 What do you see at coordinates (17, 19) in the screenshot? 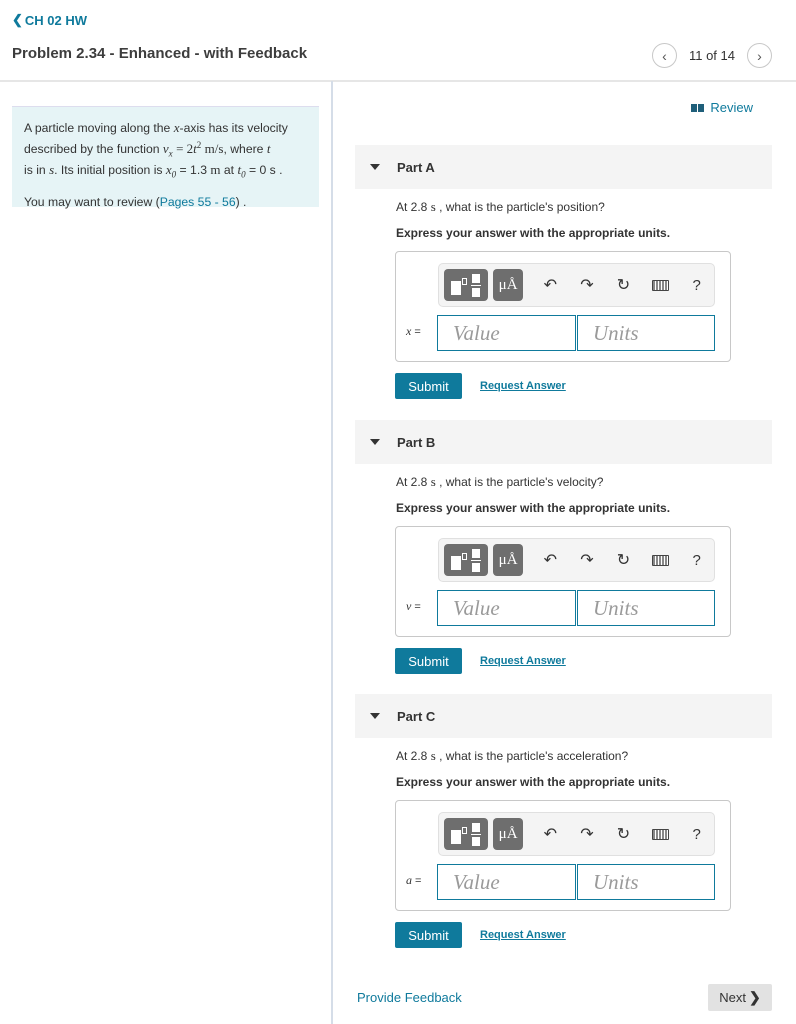
I see `chevron-left-icon: ❮` at bounding box center [17, 19].